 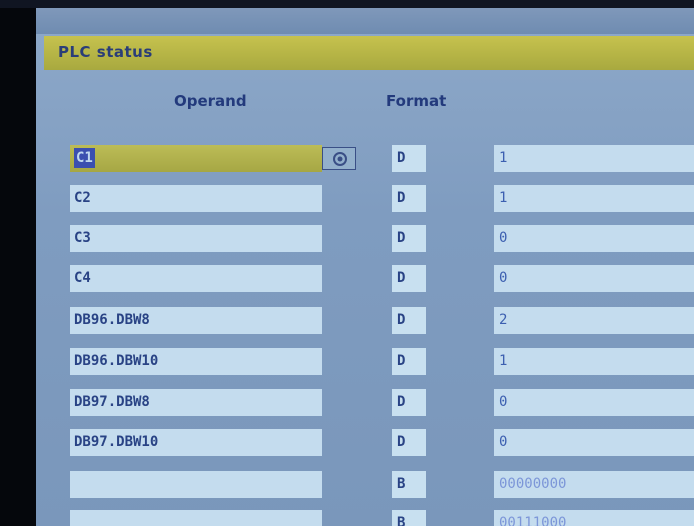 What do you see at coordinates (365, 280) in the screenshot?
I see `table-row: C4 D 0` at bounding box center [365, 280].